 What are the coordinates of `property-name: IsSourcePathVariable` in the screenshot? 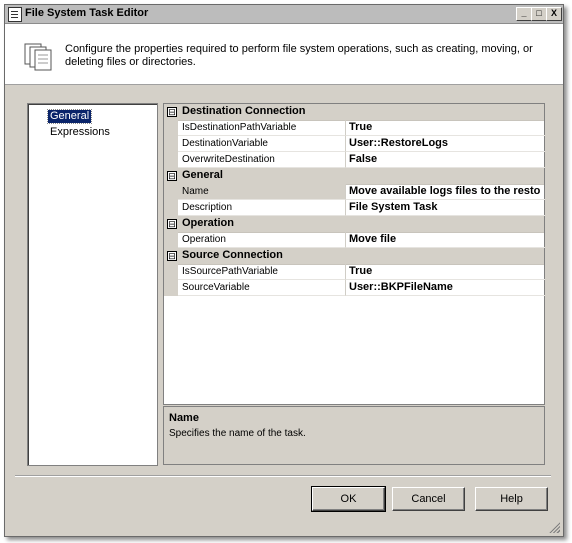 It's located at (262, 272).